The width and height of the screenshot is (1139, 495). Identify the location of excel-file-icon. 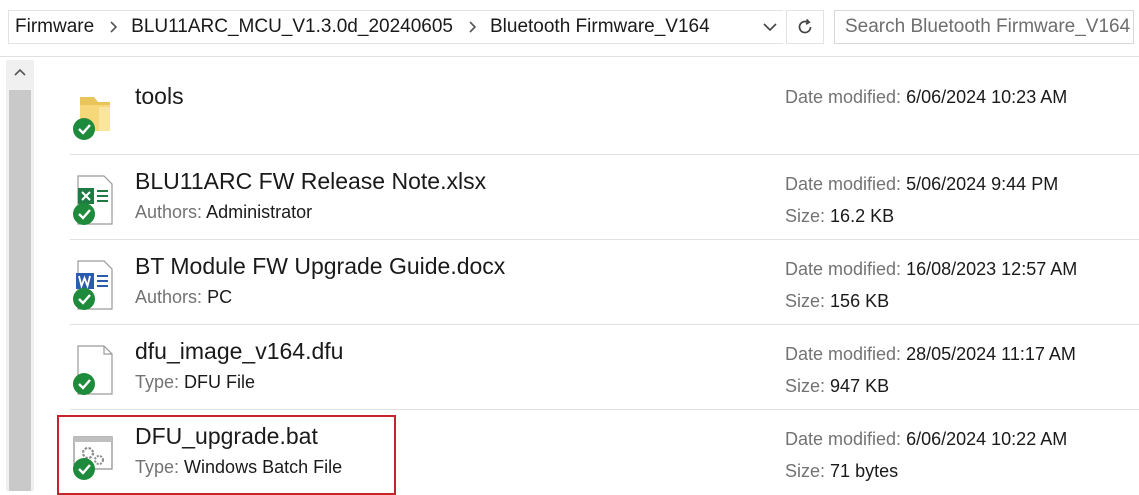
(93, 200).